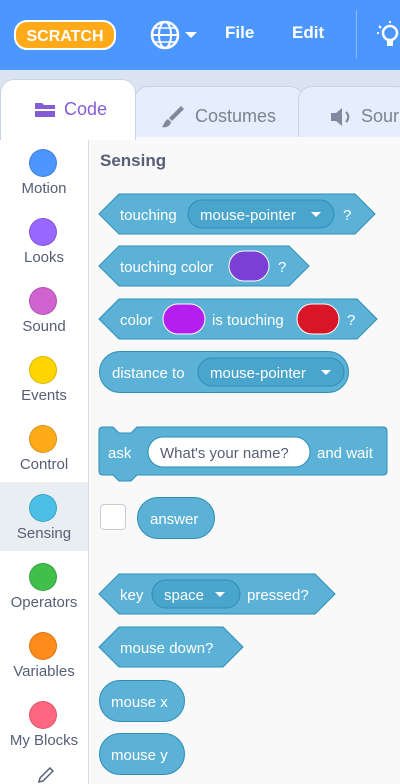 The height and width of the screenshot is (784, 400). I want to click on category-label: Motion, so click(44, 188).